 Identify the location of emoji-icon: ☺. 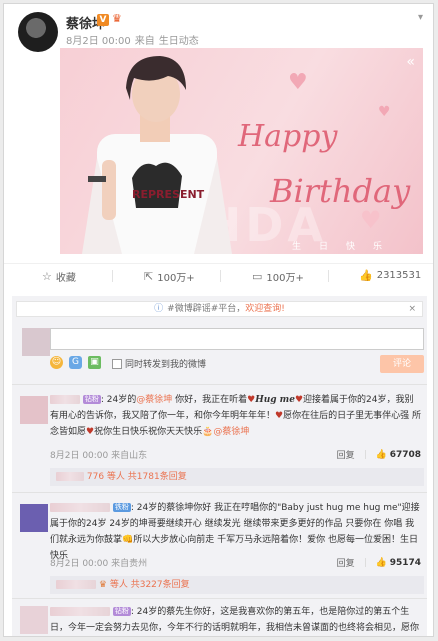
(56, 362).